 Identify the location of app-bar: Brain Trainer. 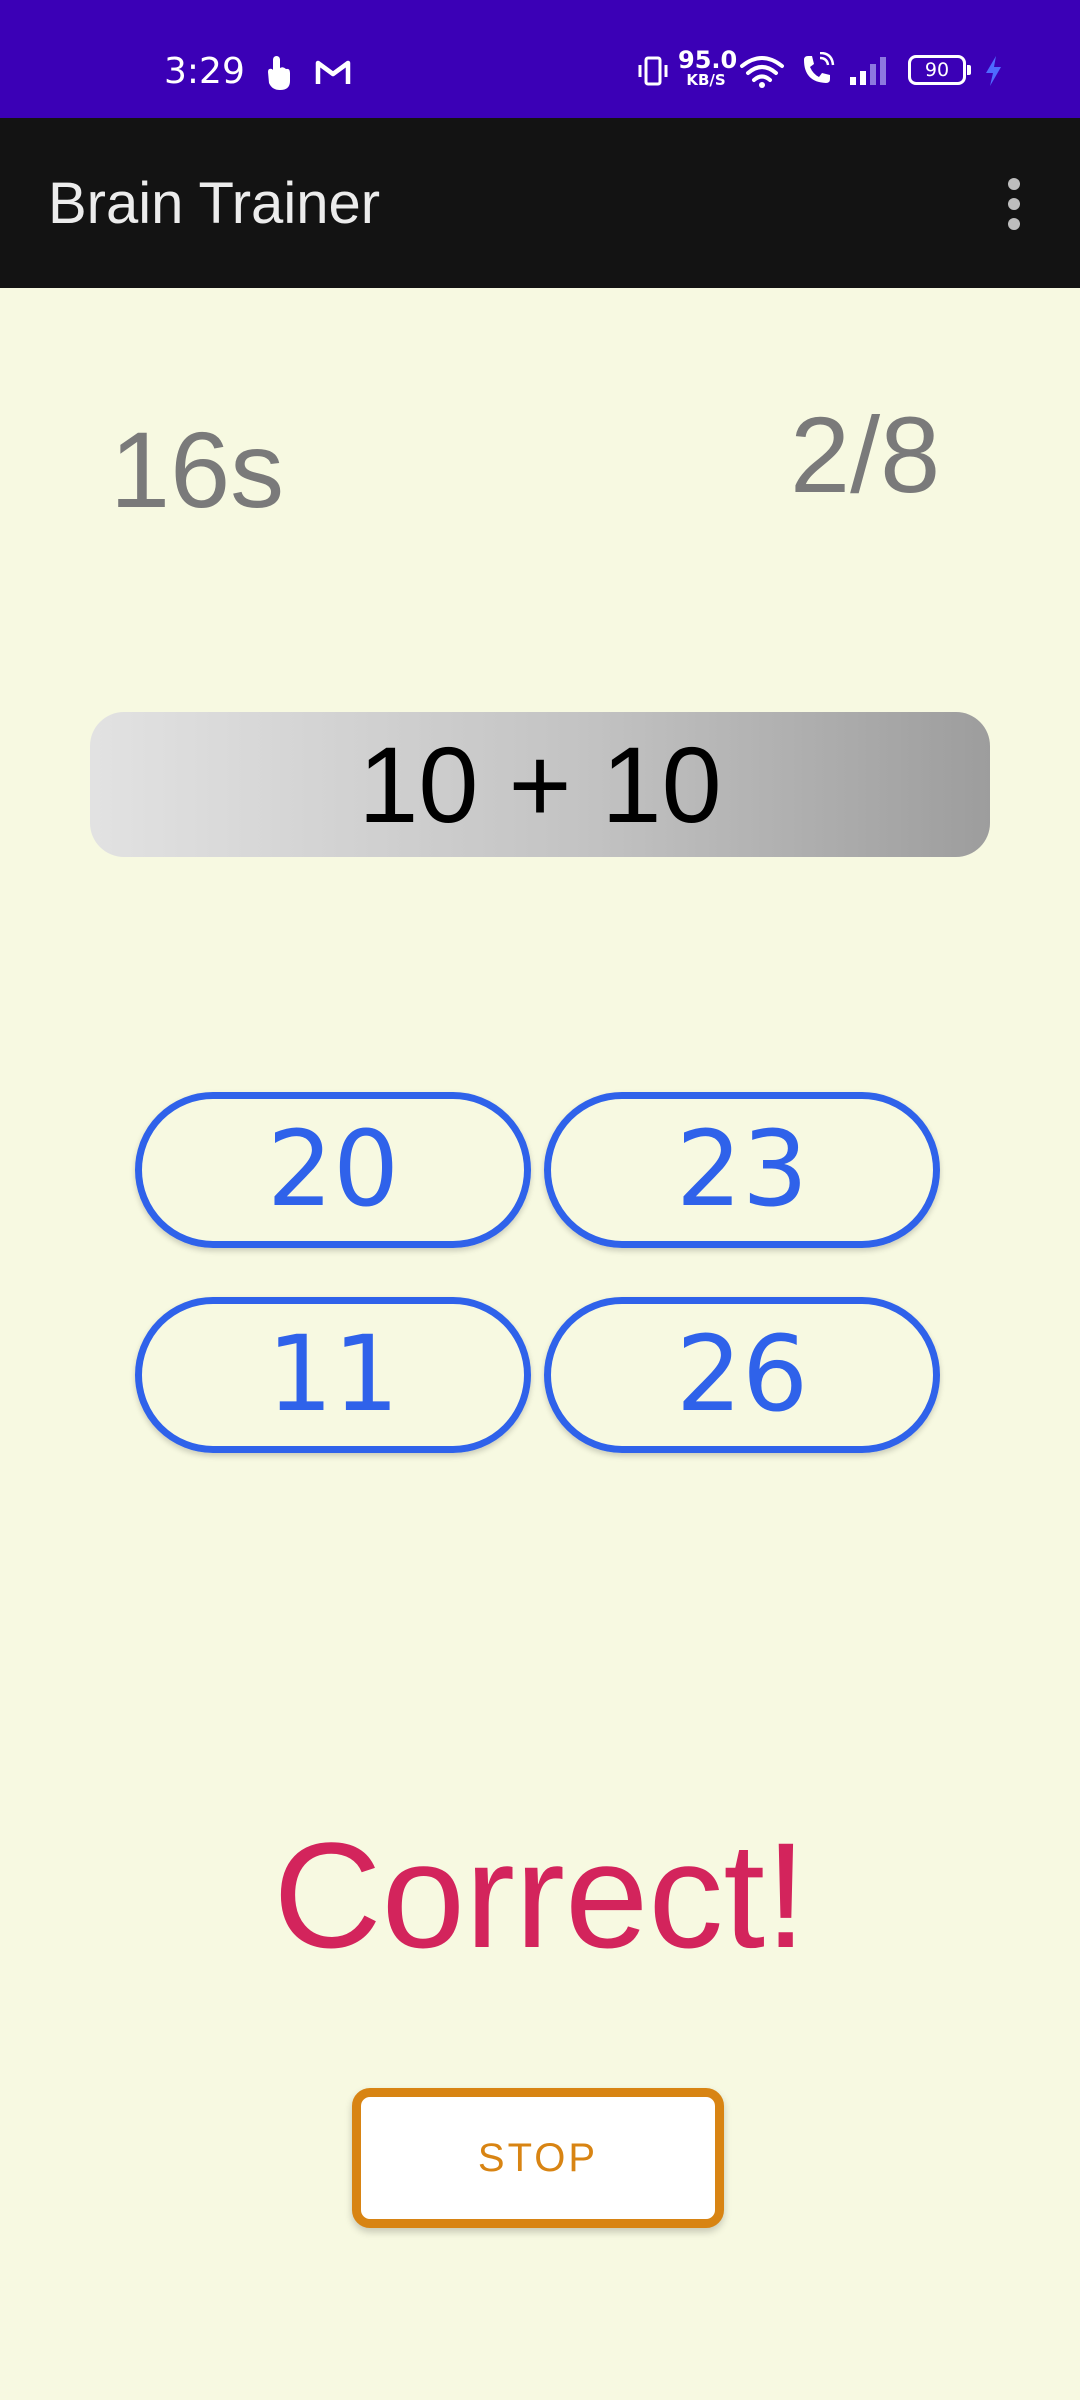
(540, 203).